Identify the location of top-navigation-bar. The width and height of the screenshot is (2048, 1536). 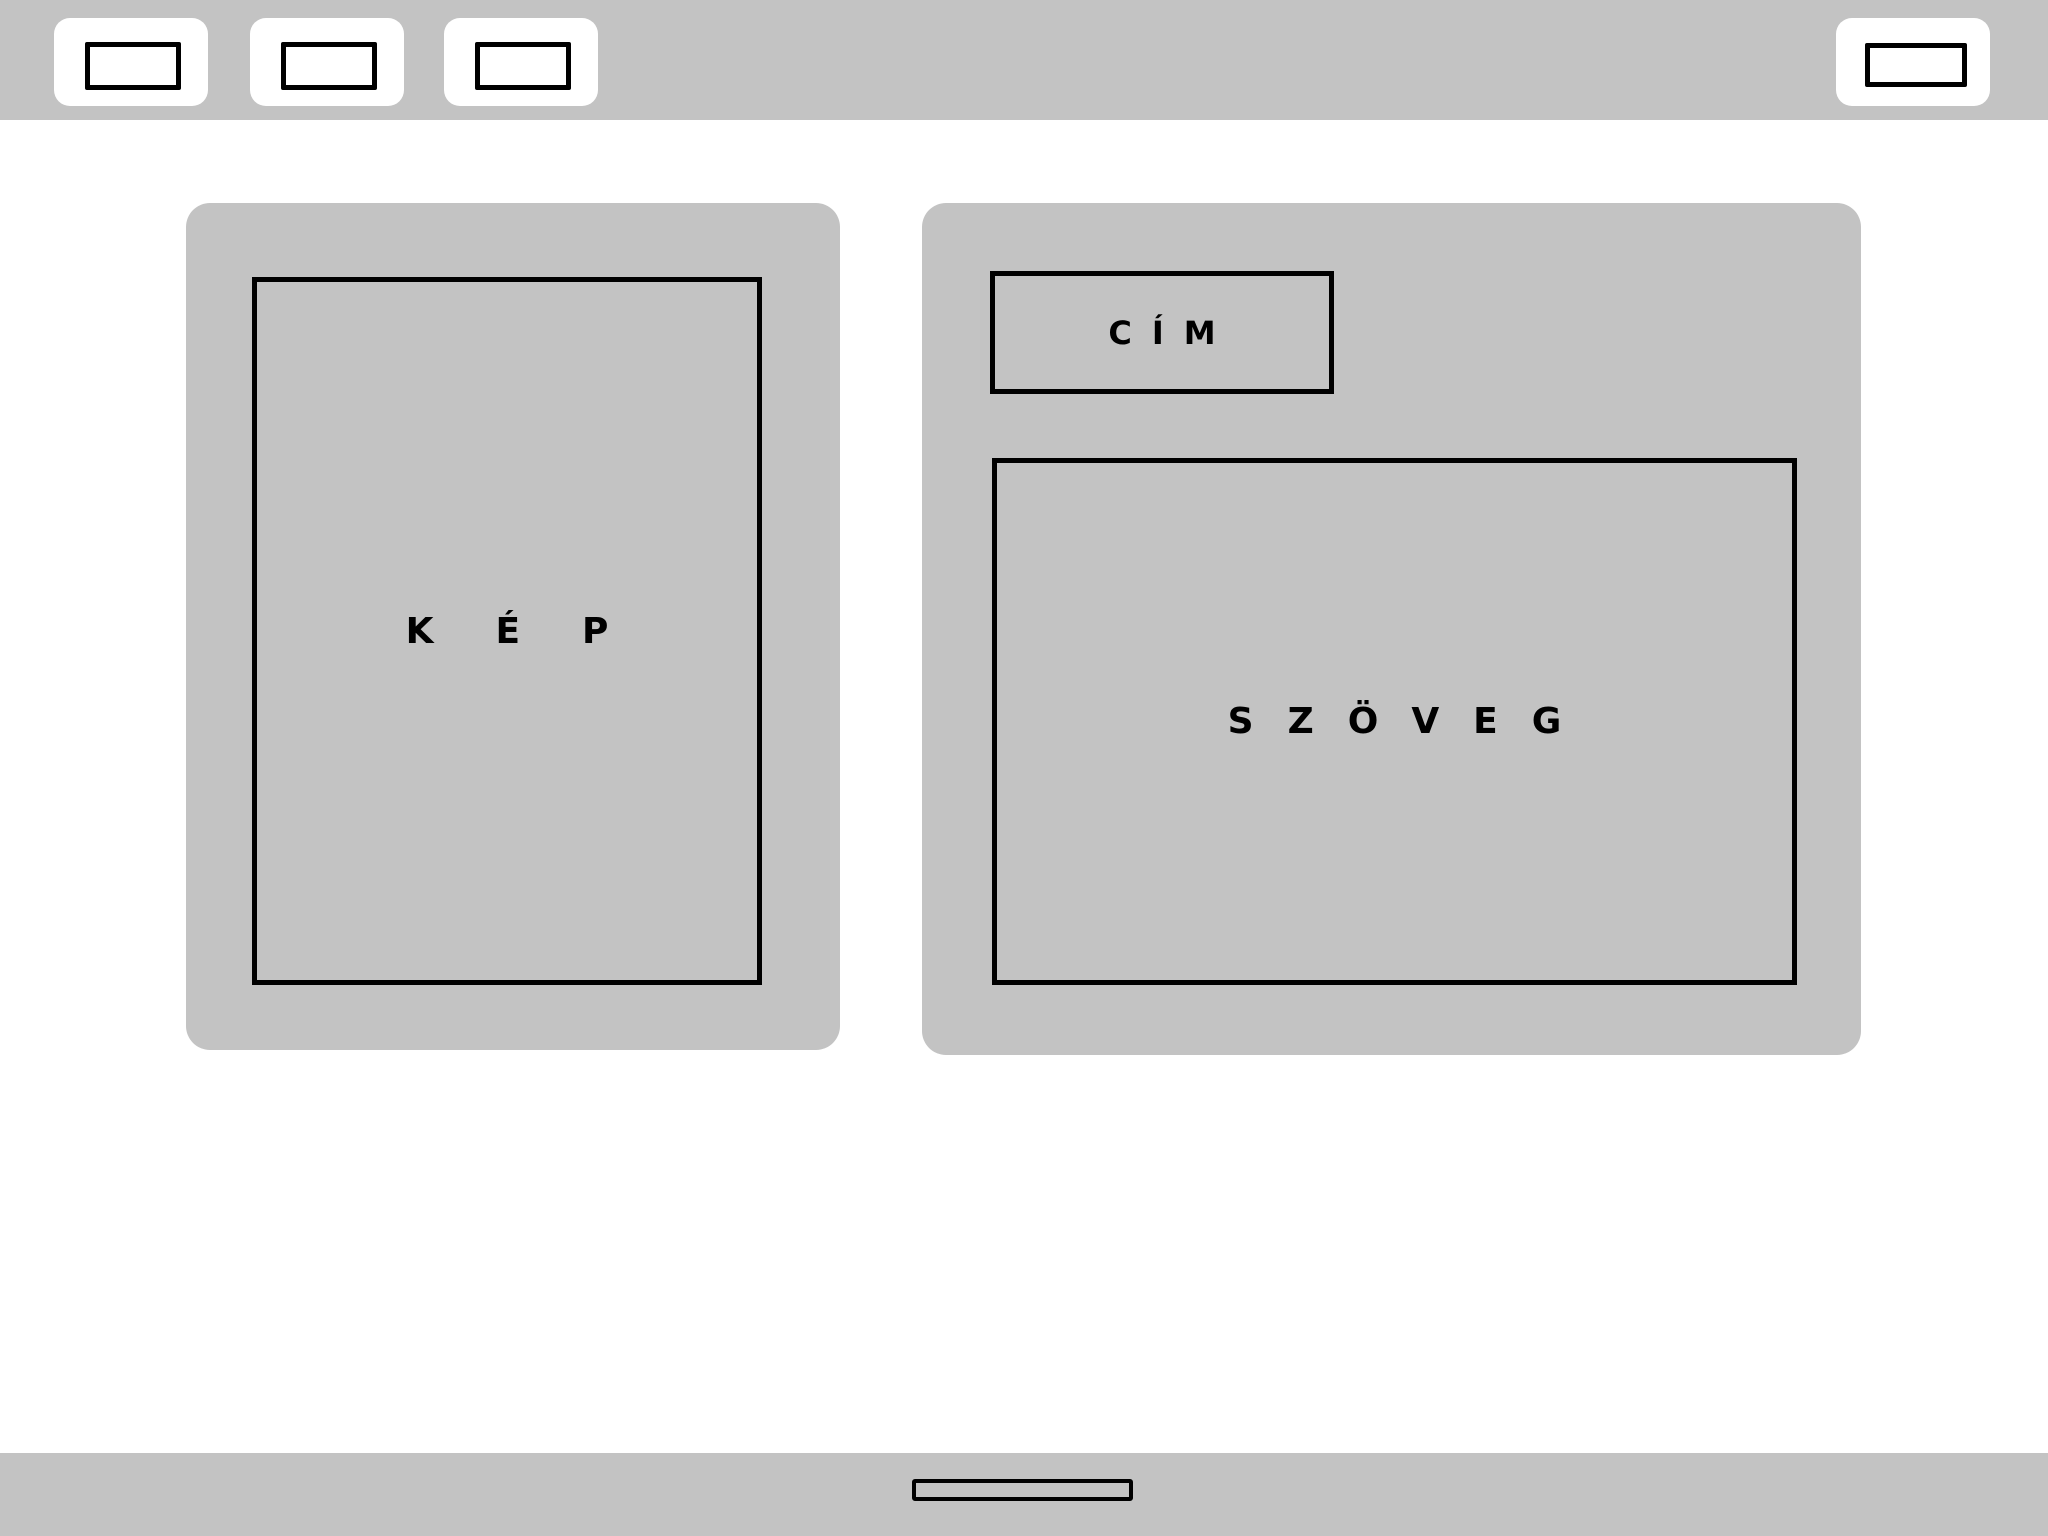
(1024, 60).